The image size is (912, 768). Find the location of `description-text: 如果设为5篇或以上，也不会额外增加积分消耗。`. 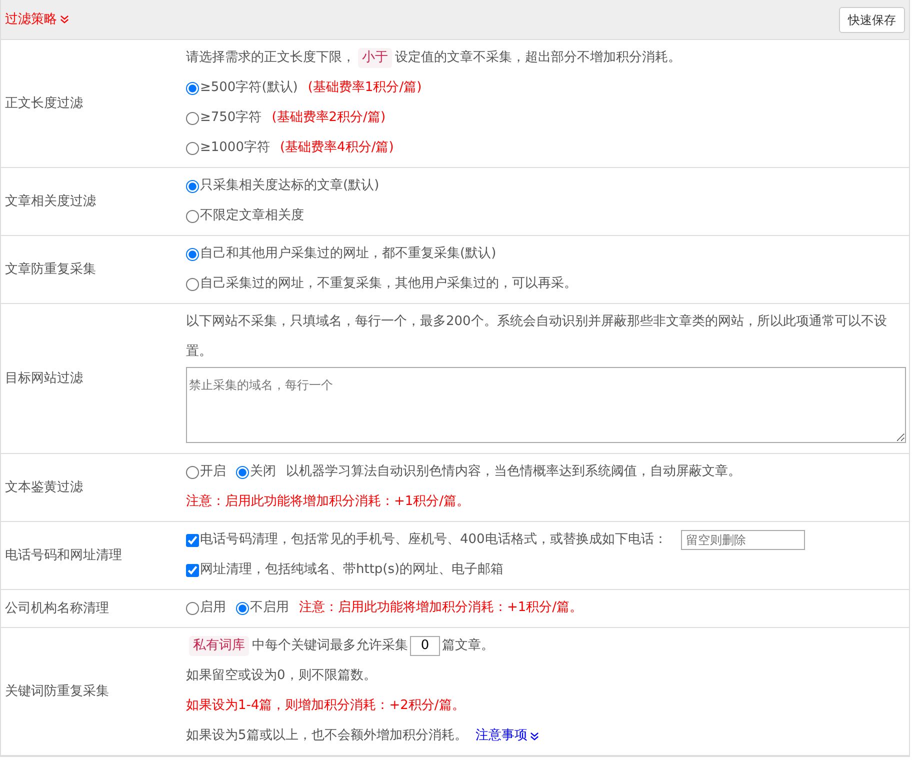

description-text: 如果设为5篇或以上，也不会额外增加积分消耗。 is located at coordinates (327, 736).